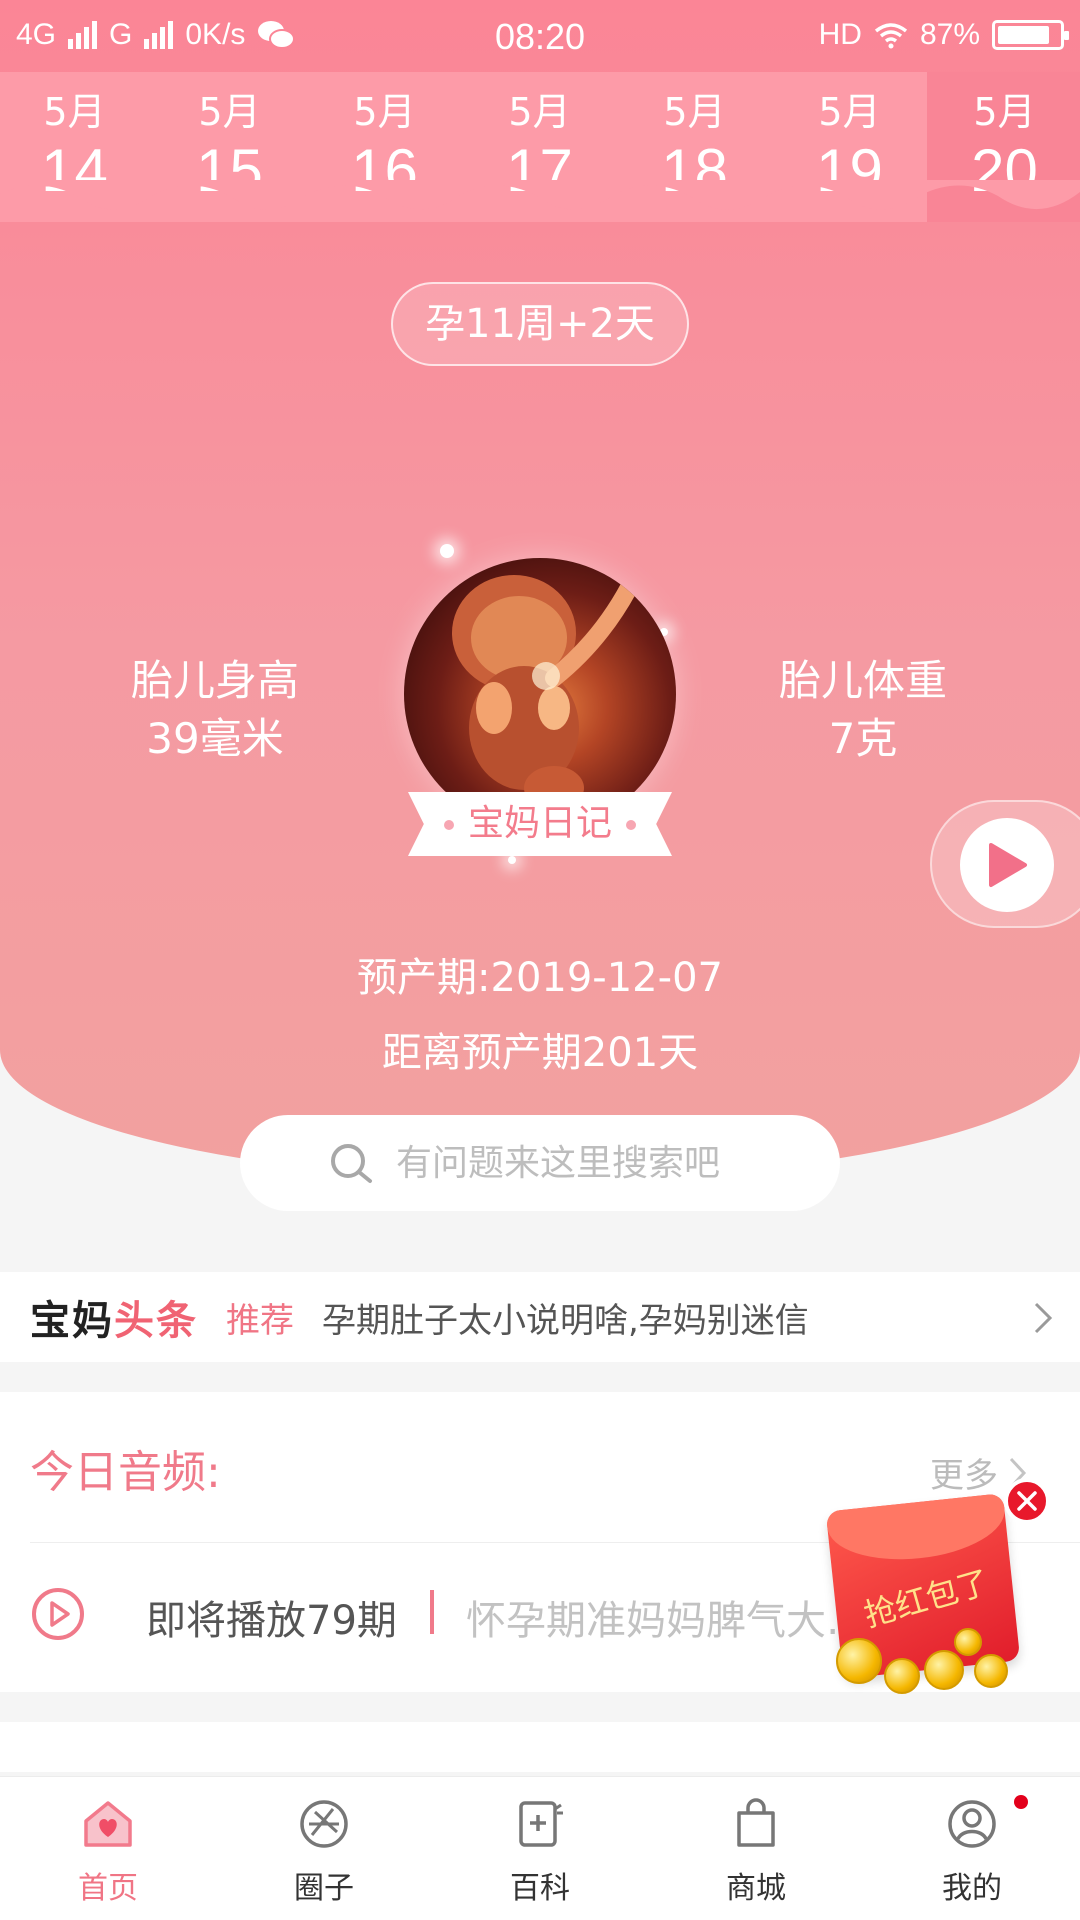  I want to click on fetal-weight-label: 胎儿体重, so click(862, 680).